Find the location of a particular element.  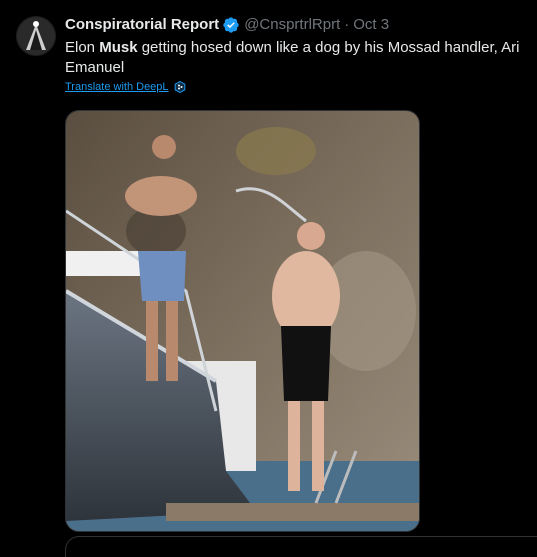

tweet-text-highlight: Musk is located at coordinates (118, 47).